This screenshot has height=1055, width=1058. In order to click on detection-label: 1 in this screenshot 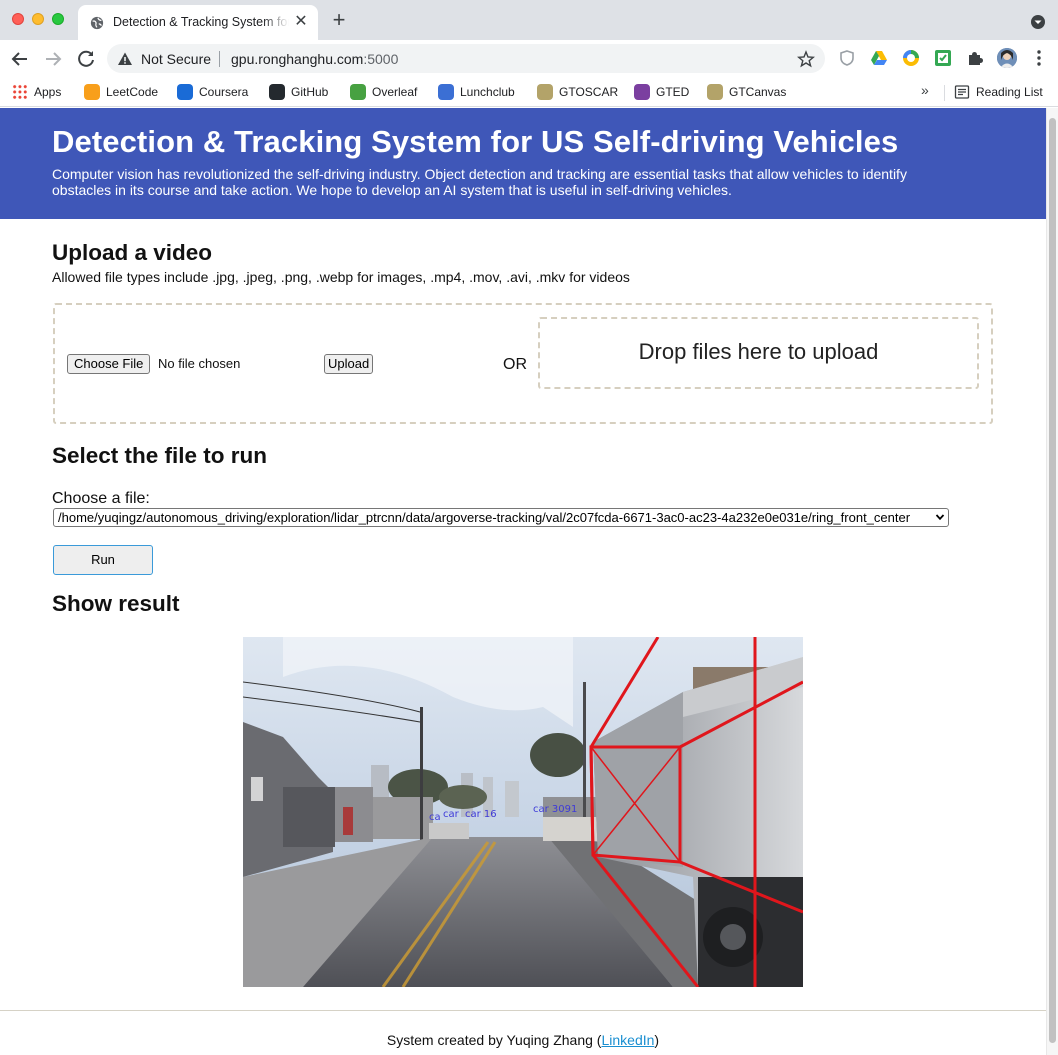, I will do `click(574, 809)`.